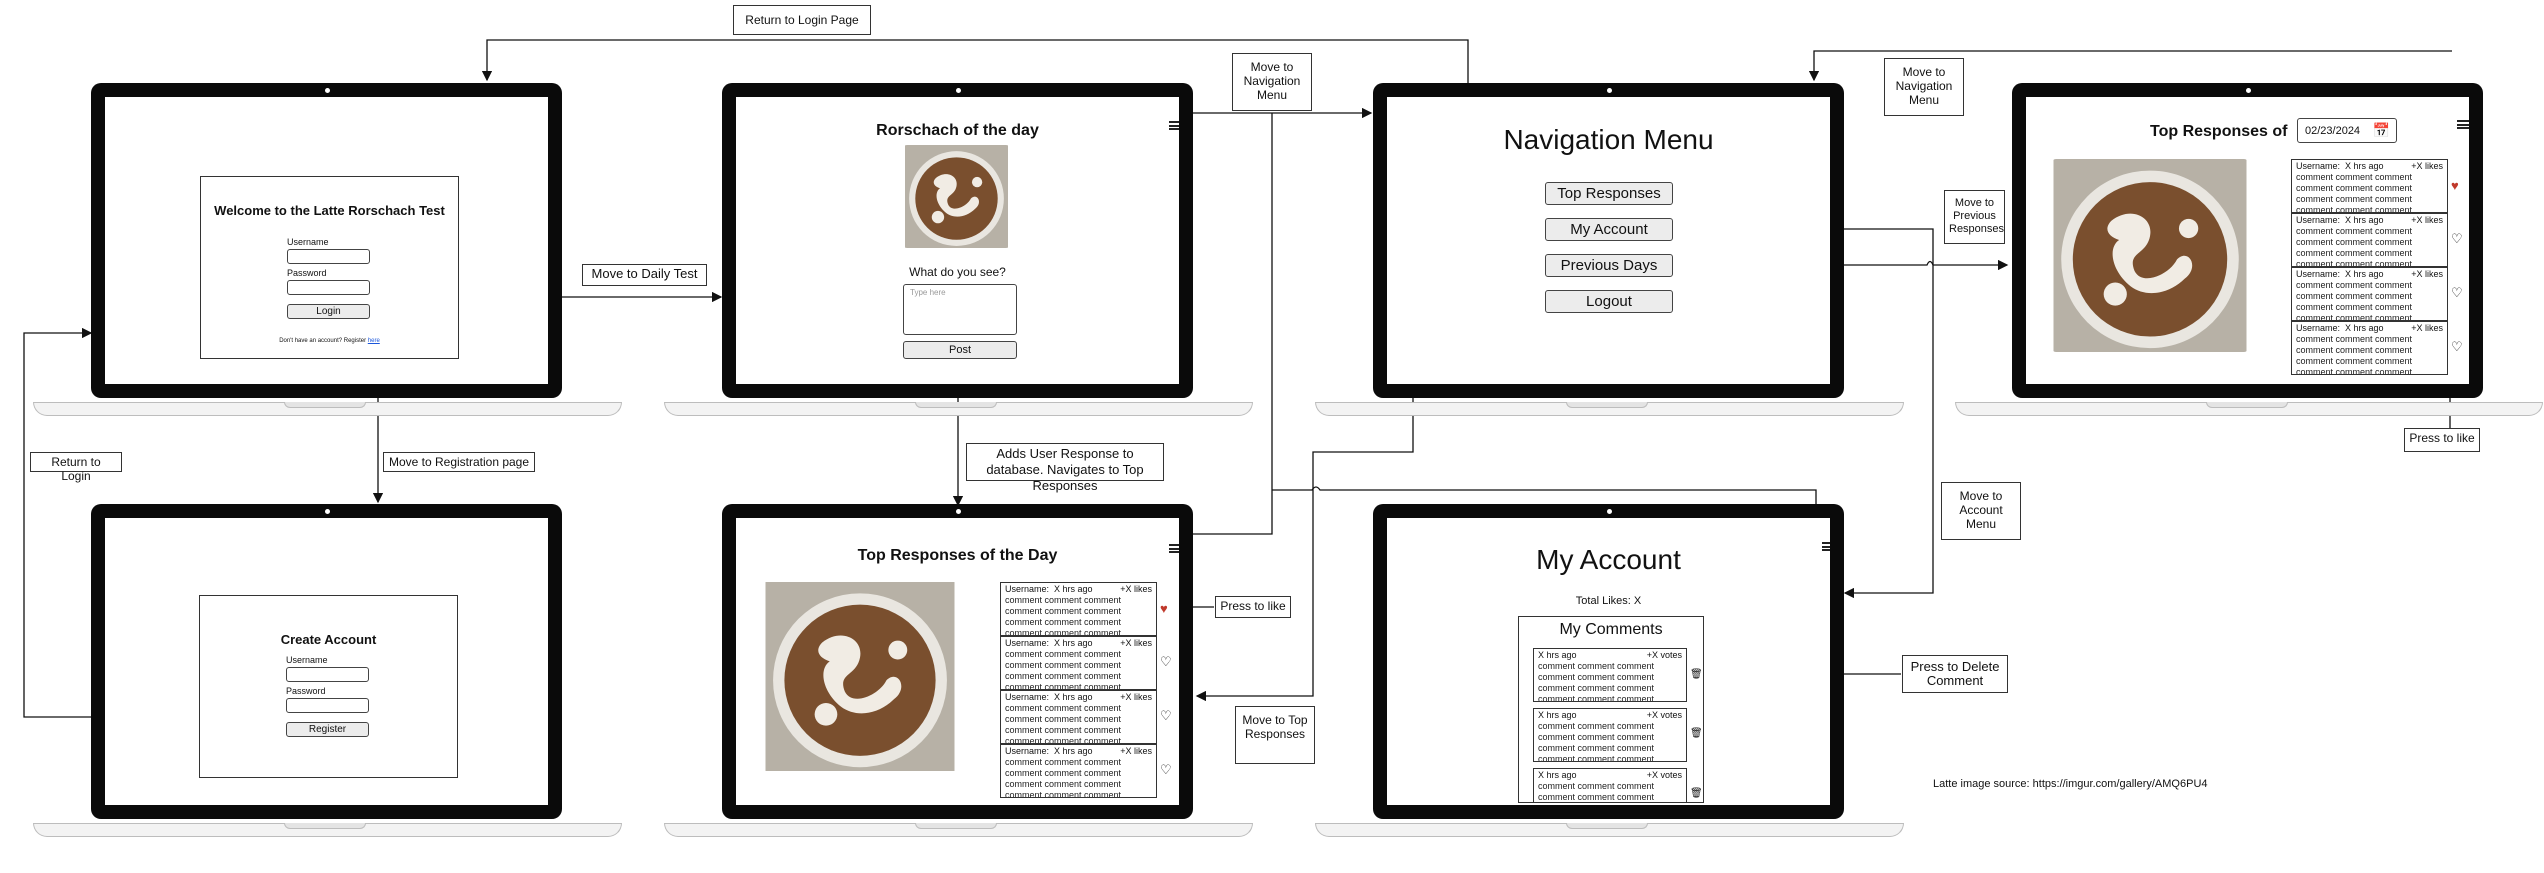 The width and height of the screenshot is (2544, 873). Describe the element at coordinates (1955, 674) in the screenshot. I see `note-press-delete: Press to Delete Comment` at that location.